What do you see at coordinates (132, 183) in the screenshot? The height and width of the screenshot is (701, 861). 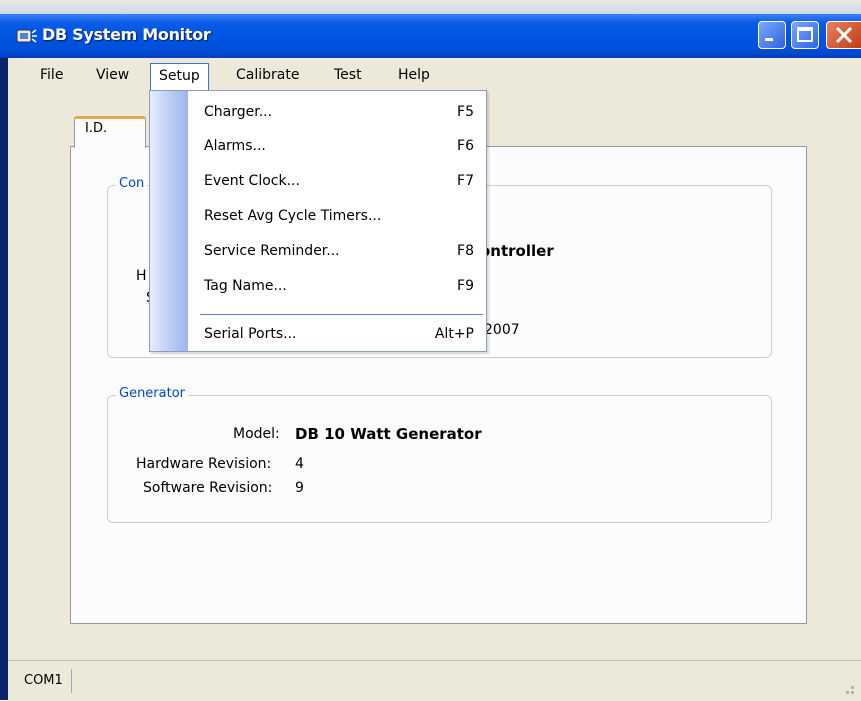 I see `controller-group-label: Con` at bounding box center [132, 183].